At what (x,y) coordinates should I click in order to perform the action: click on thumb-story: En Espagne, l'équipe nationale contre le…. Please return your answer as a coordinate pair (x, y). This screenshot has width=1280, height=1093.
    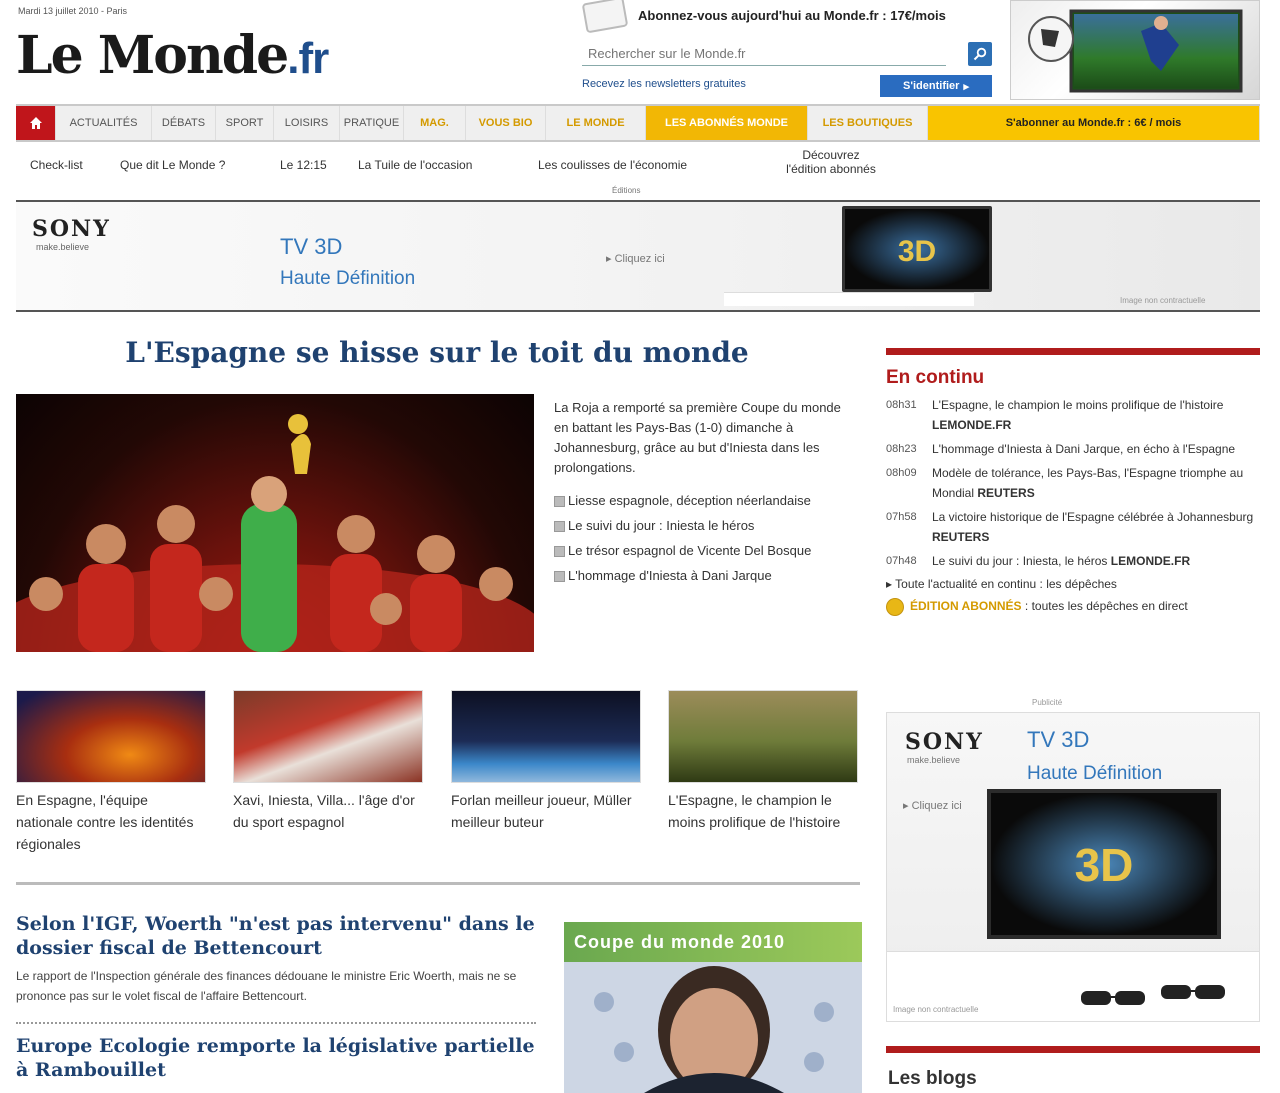
    Looking at the image, I should click on (111, 772).